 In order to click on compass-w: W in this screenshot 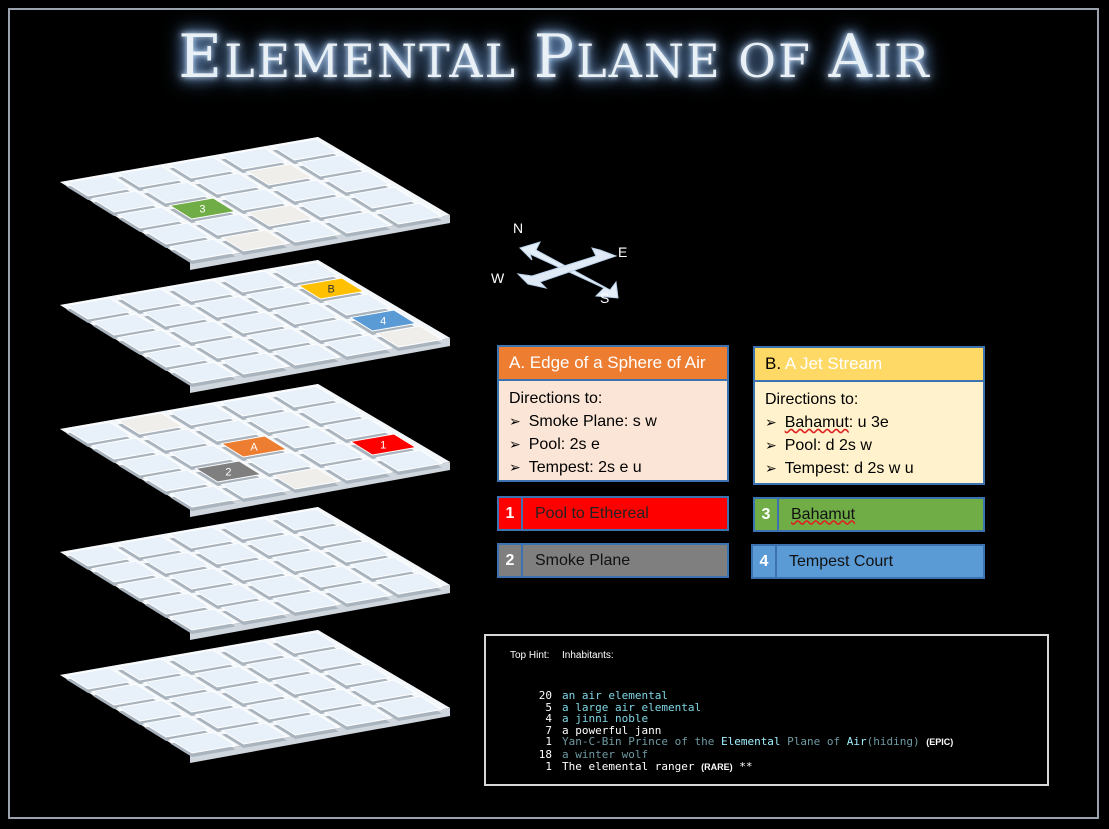, I will do `click(498, 278)`.